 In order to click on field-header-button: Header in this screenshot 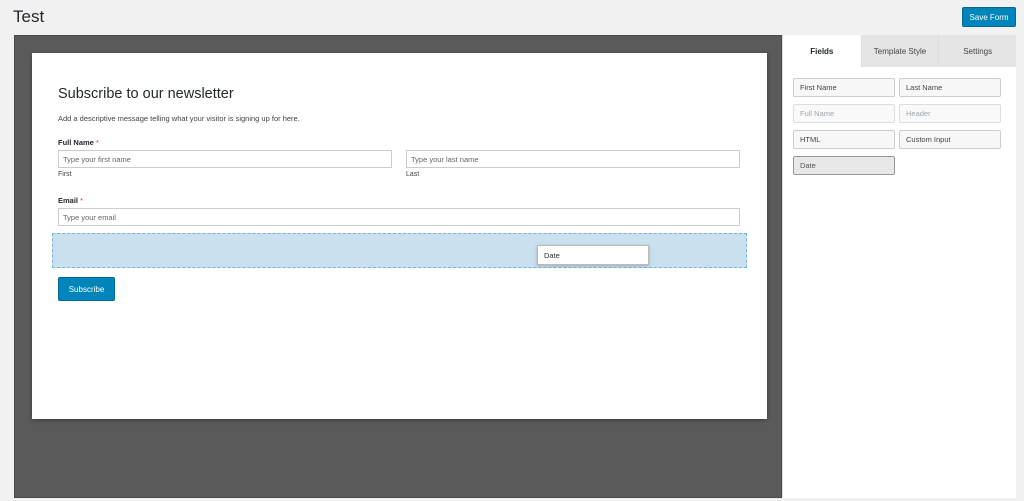, I will do `click(950, 113)`.